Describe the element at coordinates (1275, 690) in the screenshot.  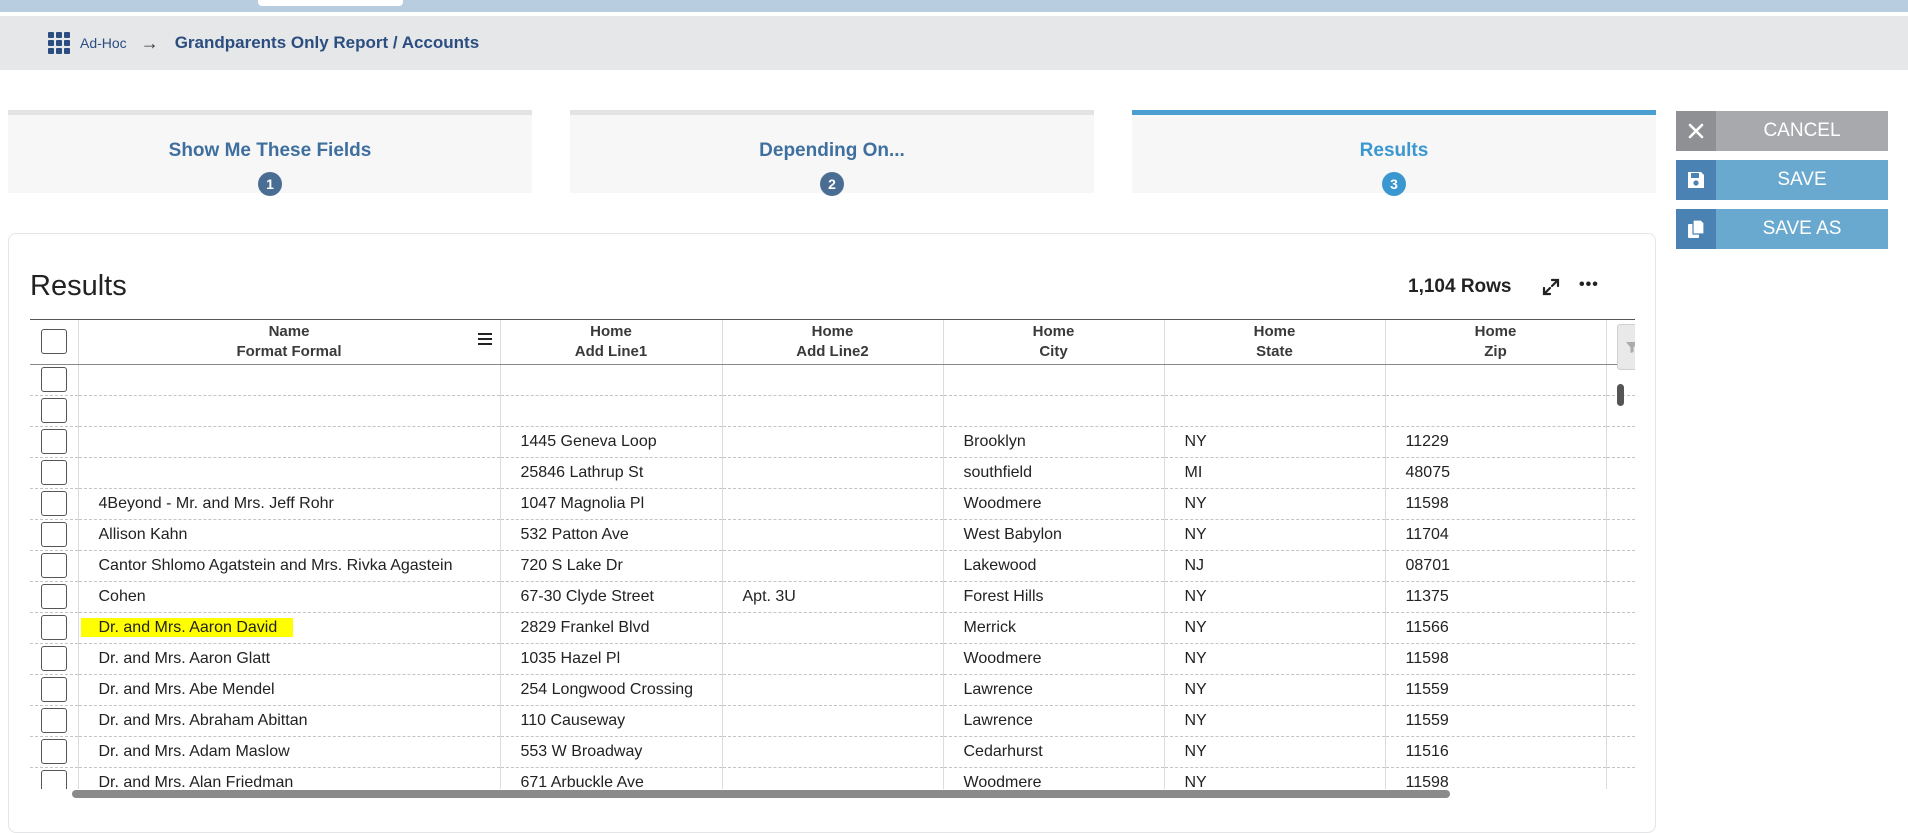
I see `table-cell: NY` at that location.